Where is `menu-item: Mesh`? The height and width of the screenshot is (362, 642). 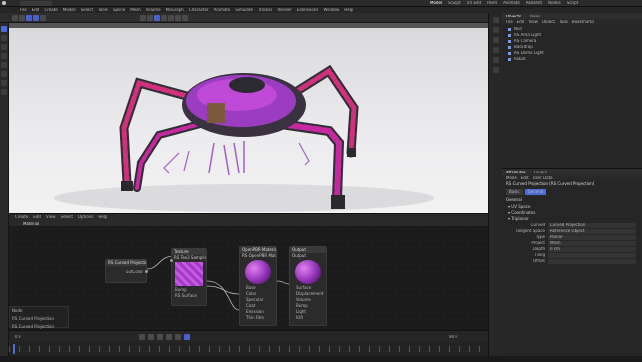 menu-item: Mesh is located at coordinates (135, 10).